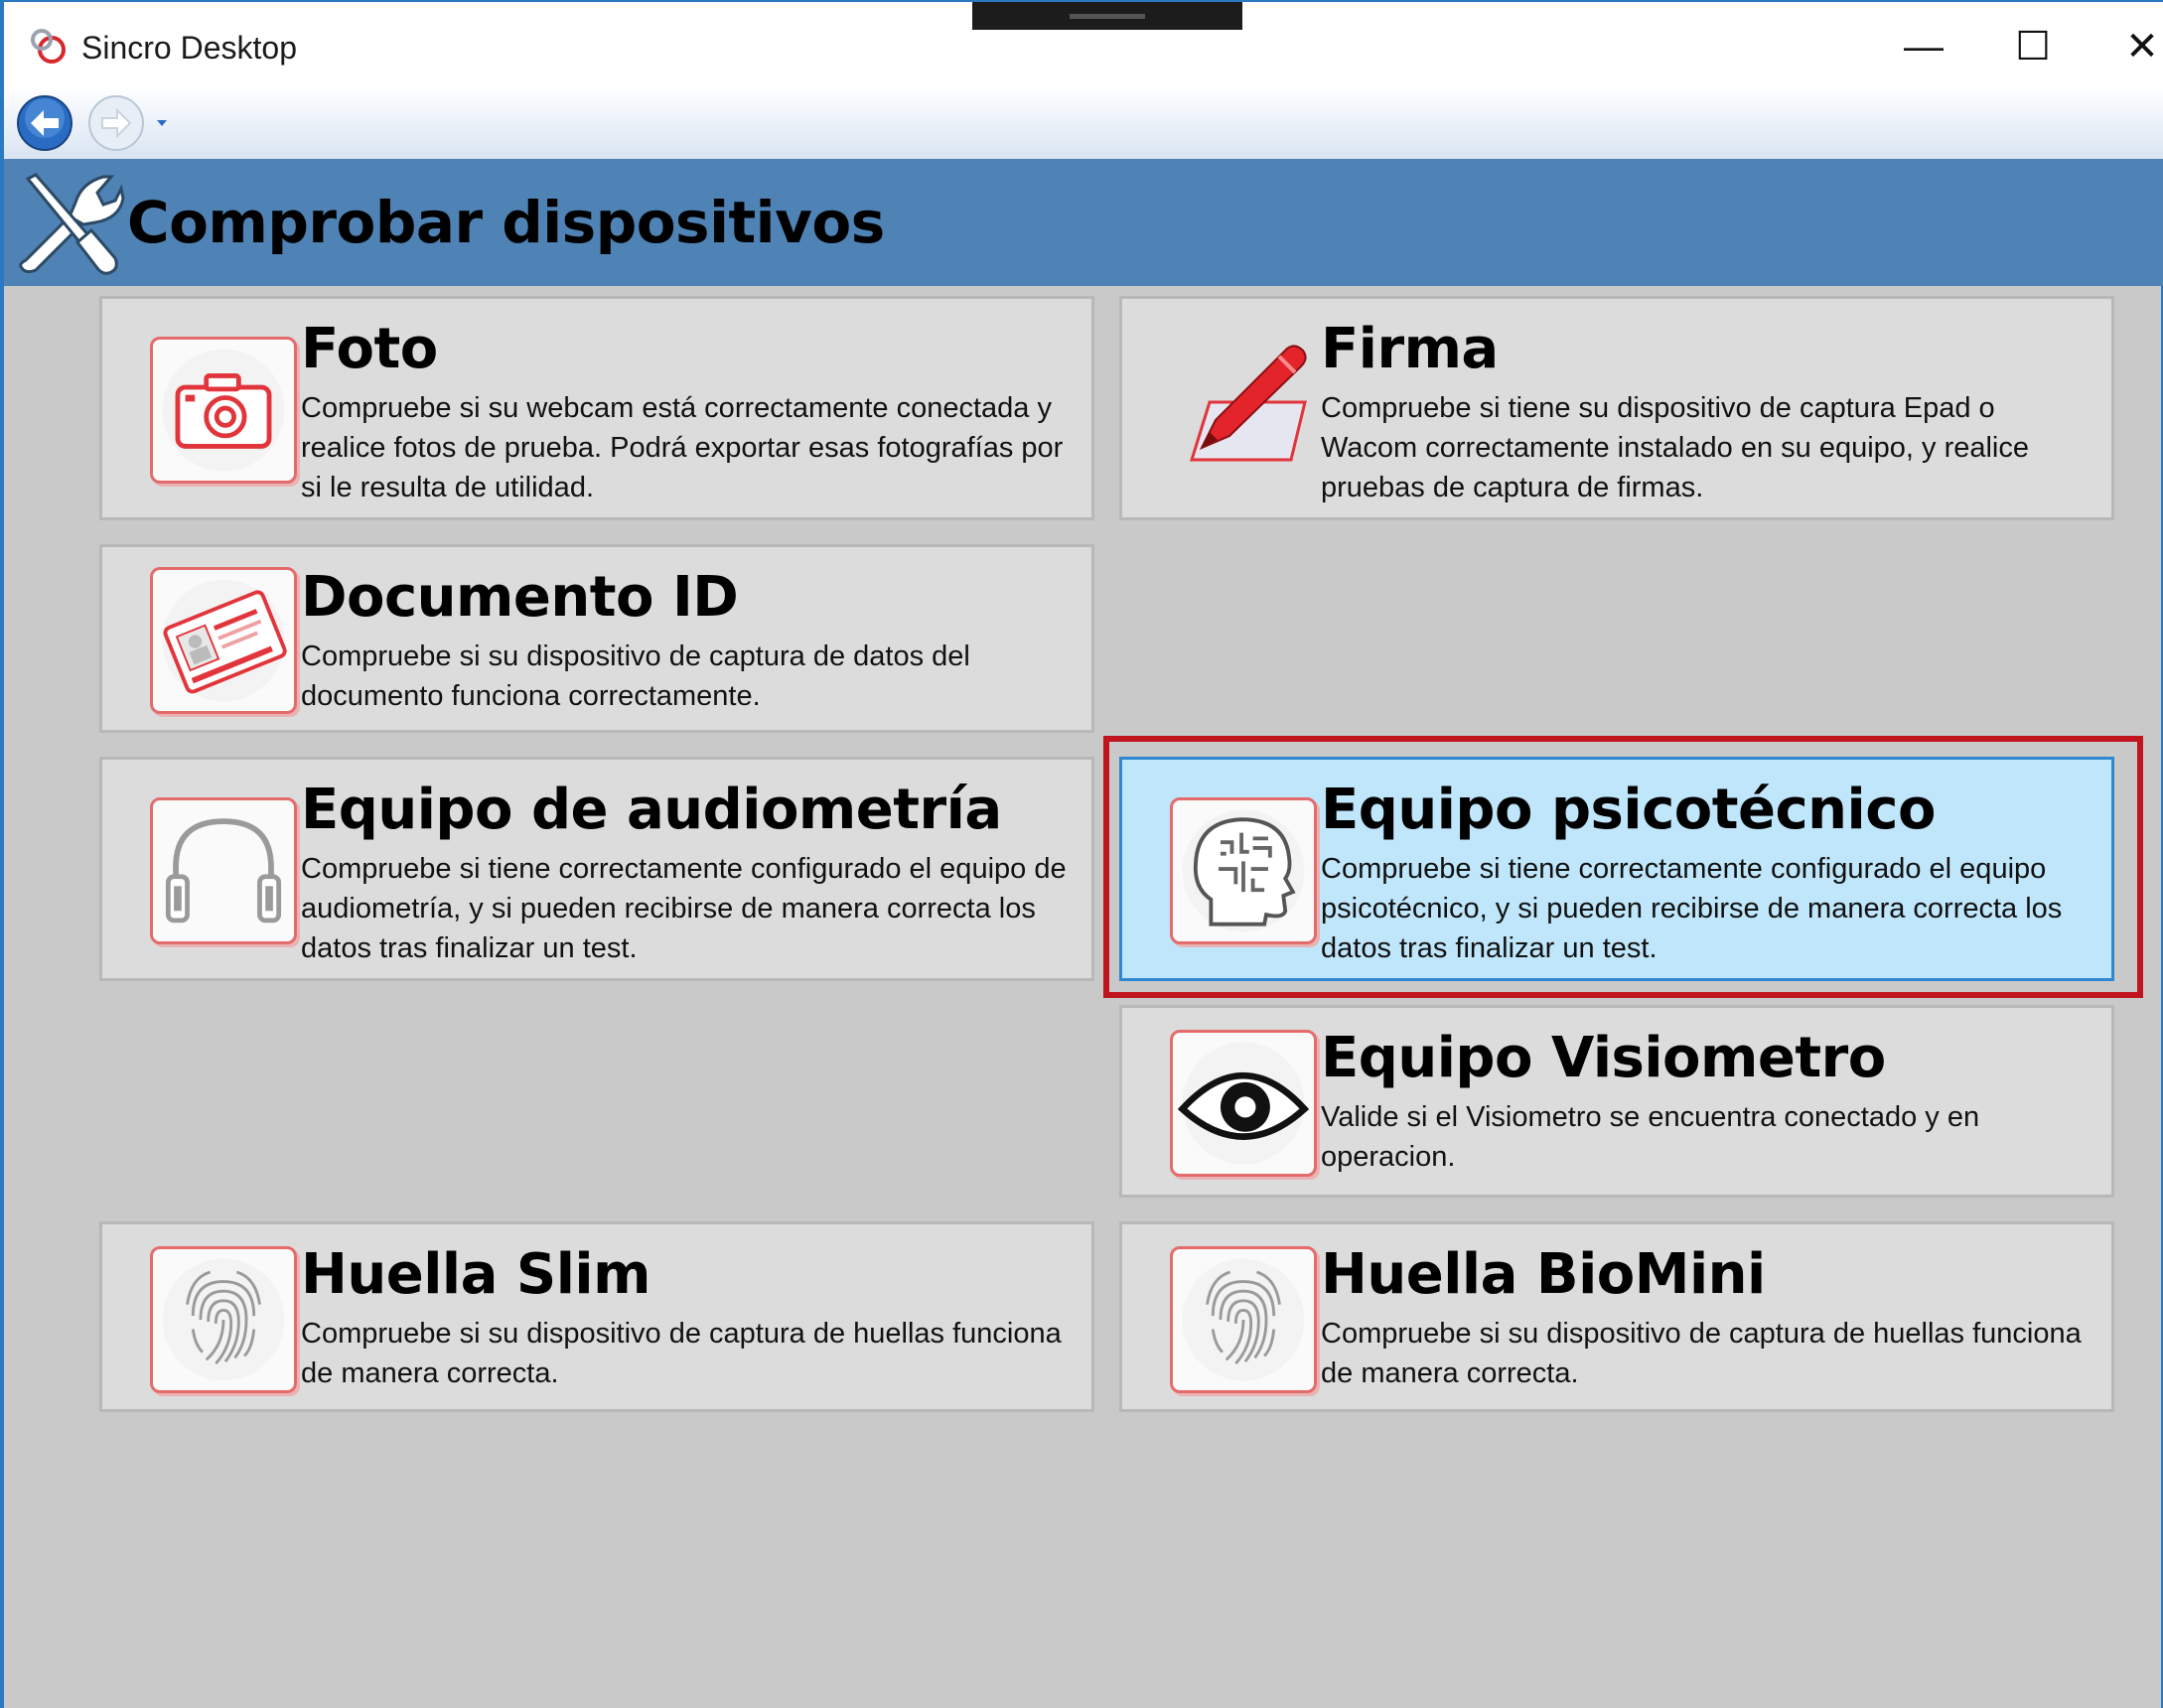 Image resolution: width=2163 pixels, height=1708 pixels. What do you see at coordinates (1623, 867) in the screenshot?
I see `highlight-annotation` at bounding box center [1623, 867].